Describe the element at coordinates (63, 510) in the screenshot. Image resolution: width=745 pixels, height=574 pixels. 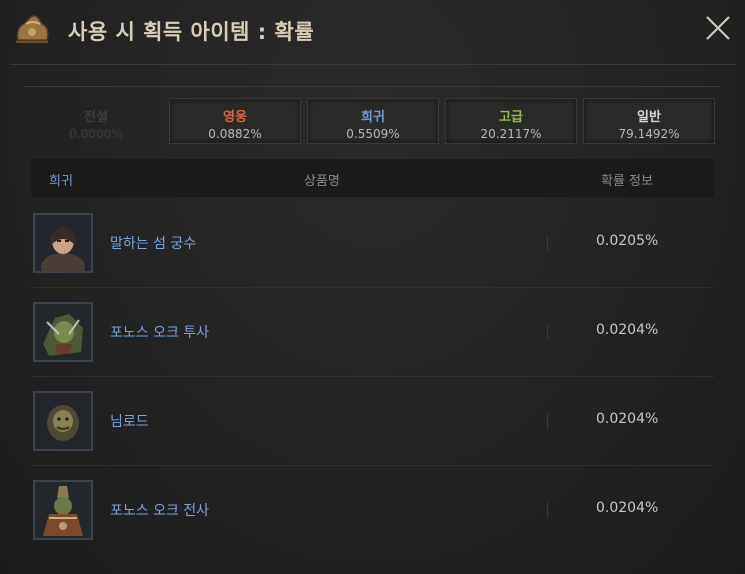
I see `orc-warrior-portrait-icon` at that location.